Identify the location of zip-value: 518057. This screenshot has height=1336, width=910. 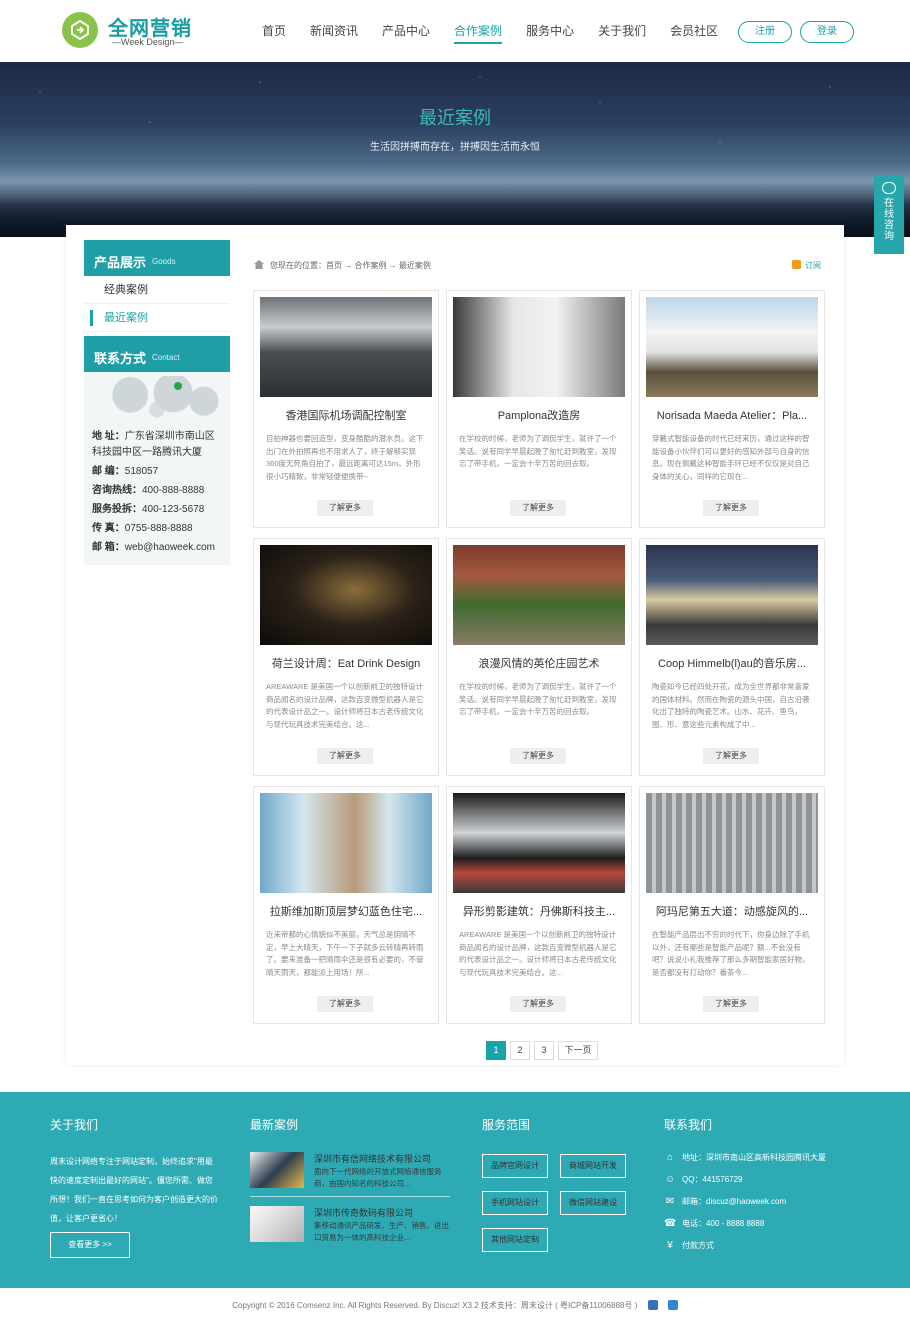
(141, 471).